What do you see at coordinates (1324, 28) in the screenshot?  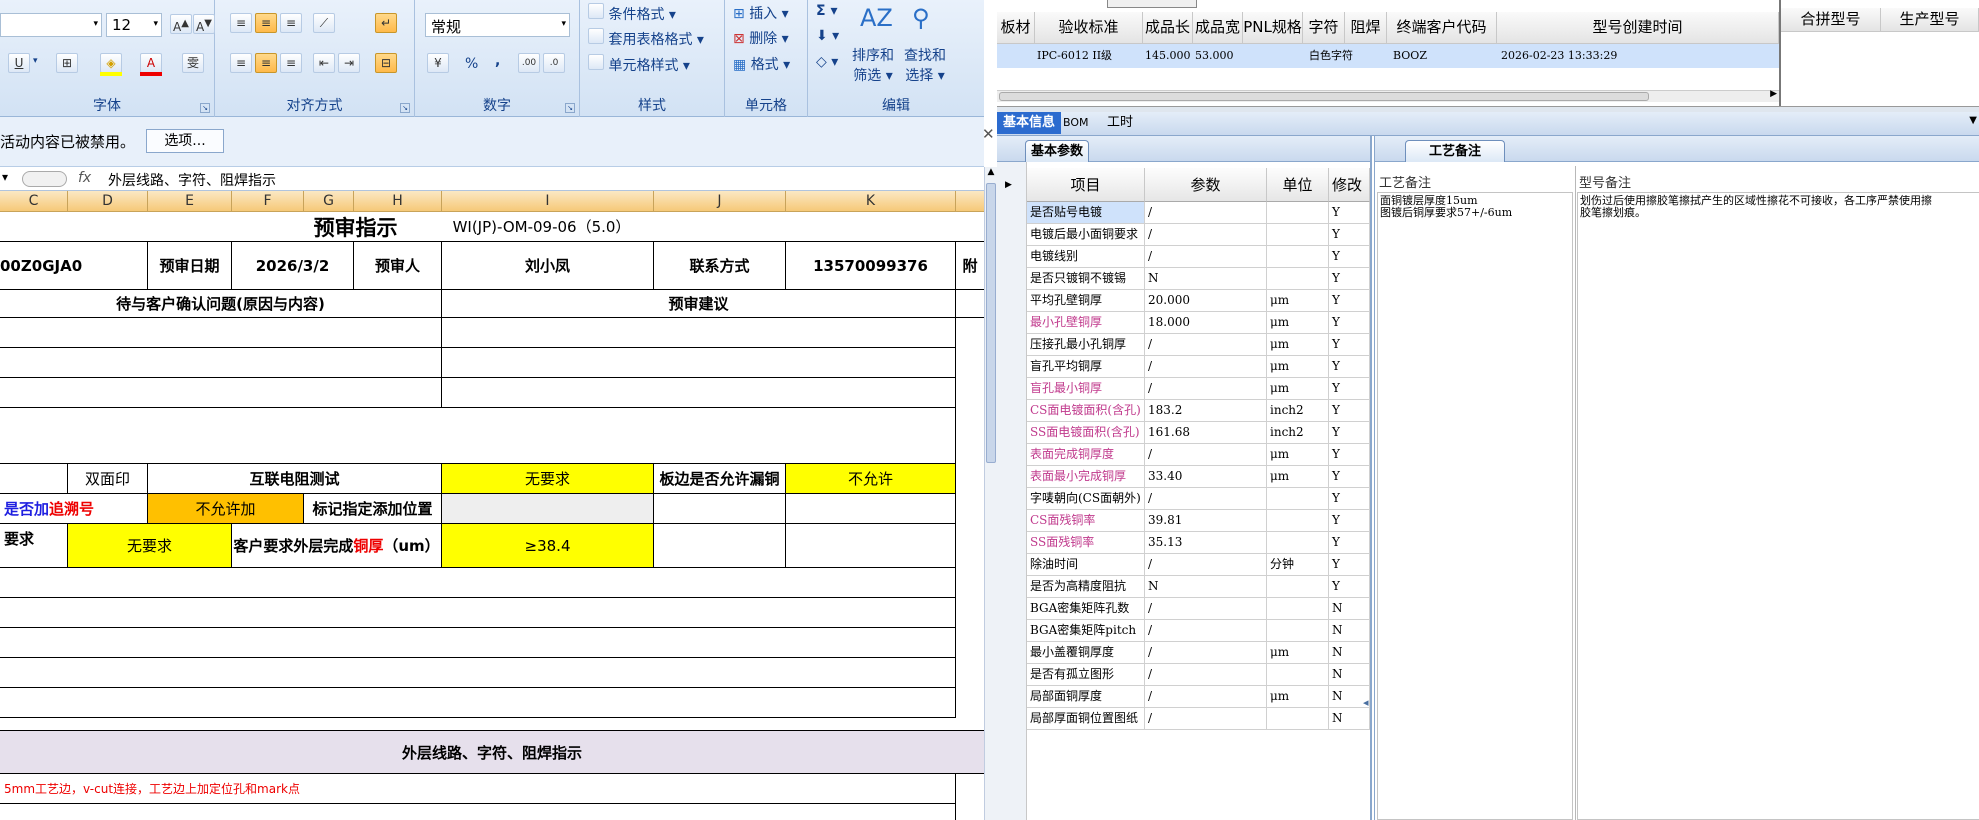 I see `header-char: 字符` at bounding box center [1324, 28].